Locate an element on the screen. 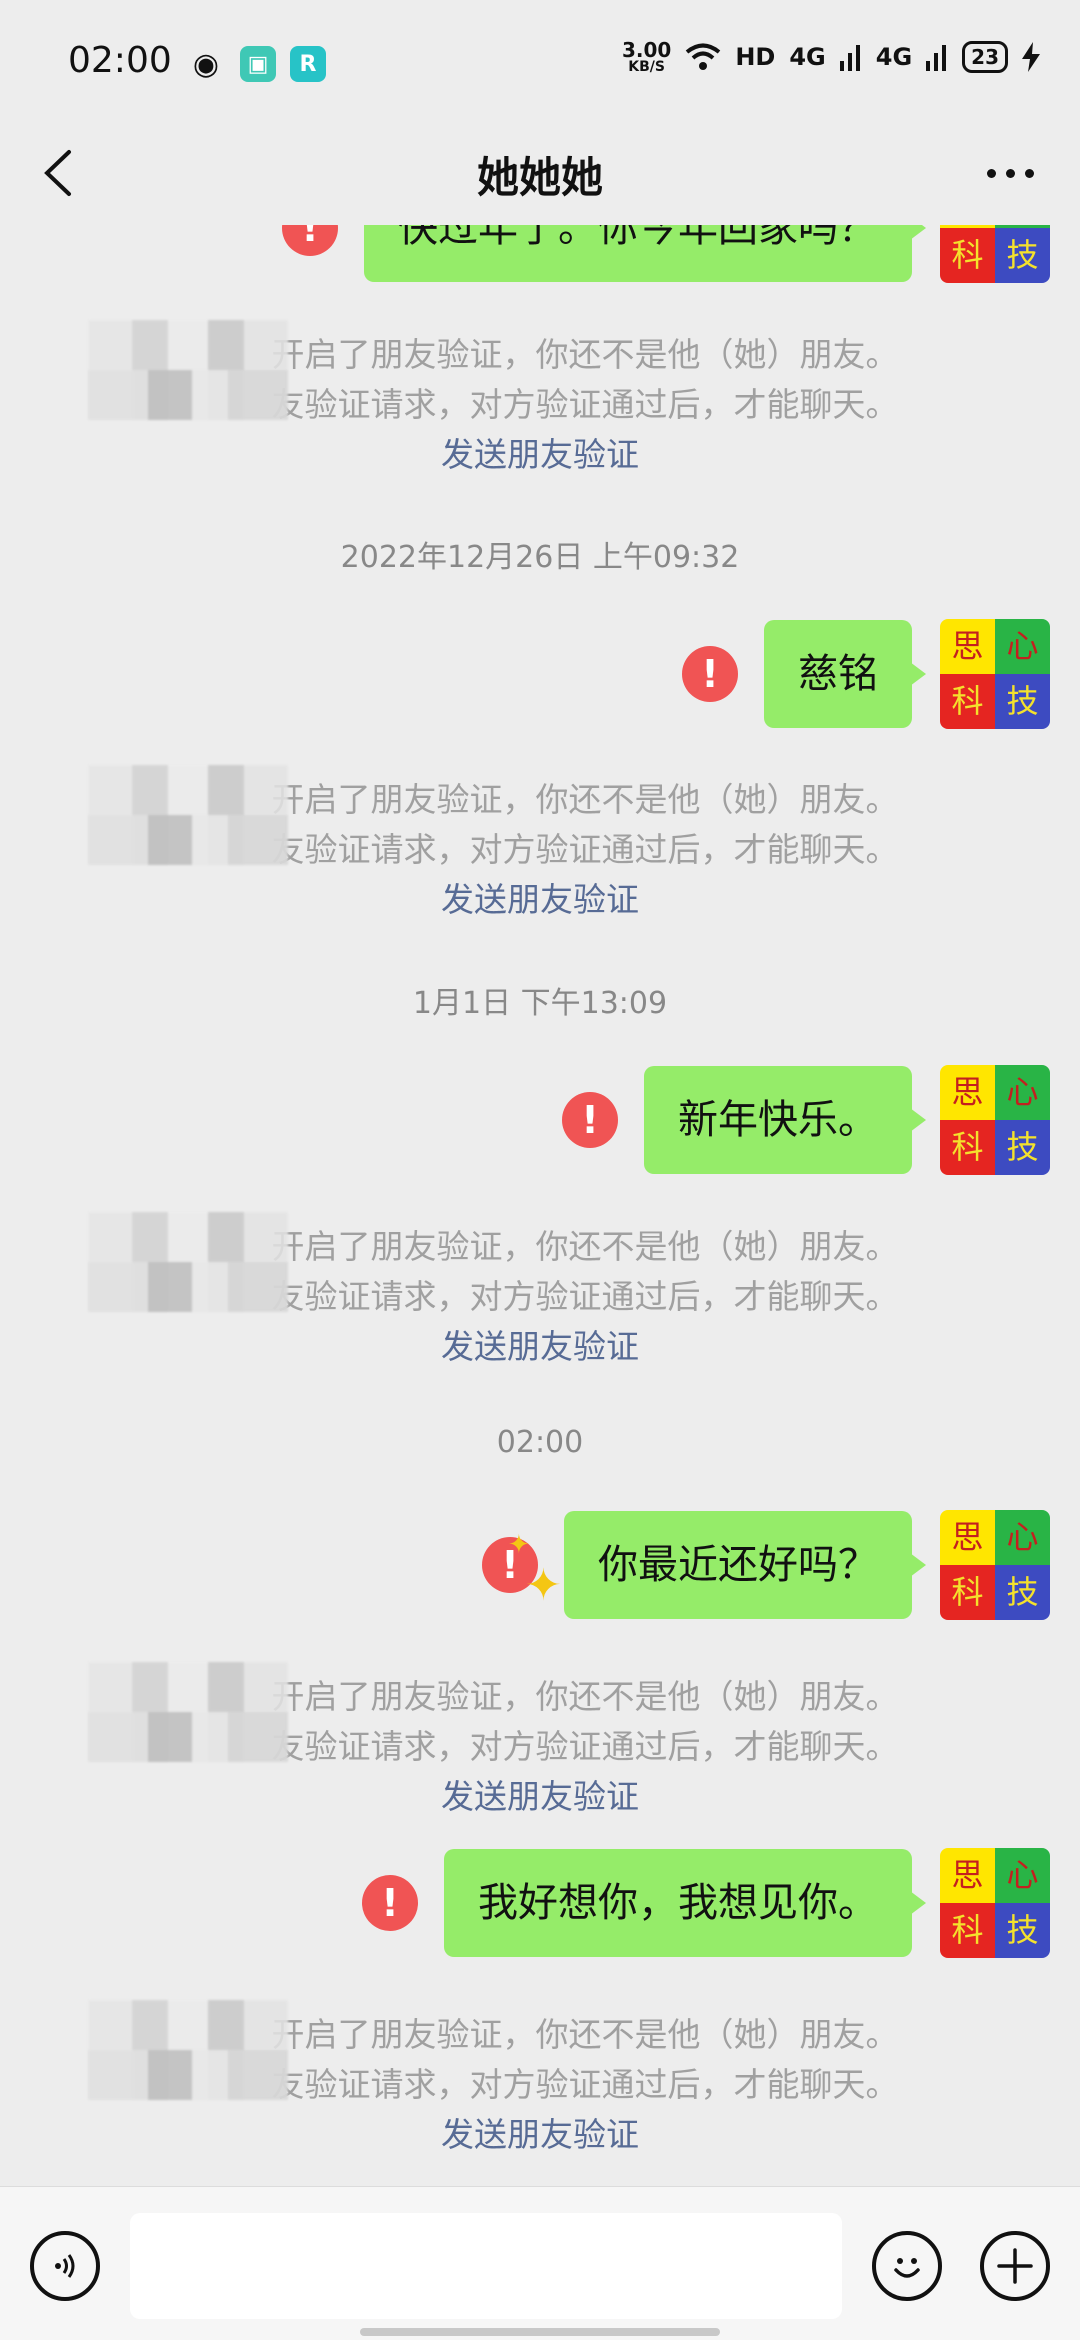 This screenshot has width=1080, height=2340. charging-icon is located at coordinates (1031, 57).